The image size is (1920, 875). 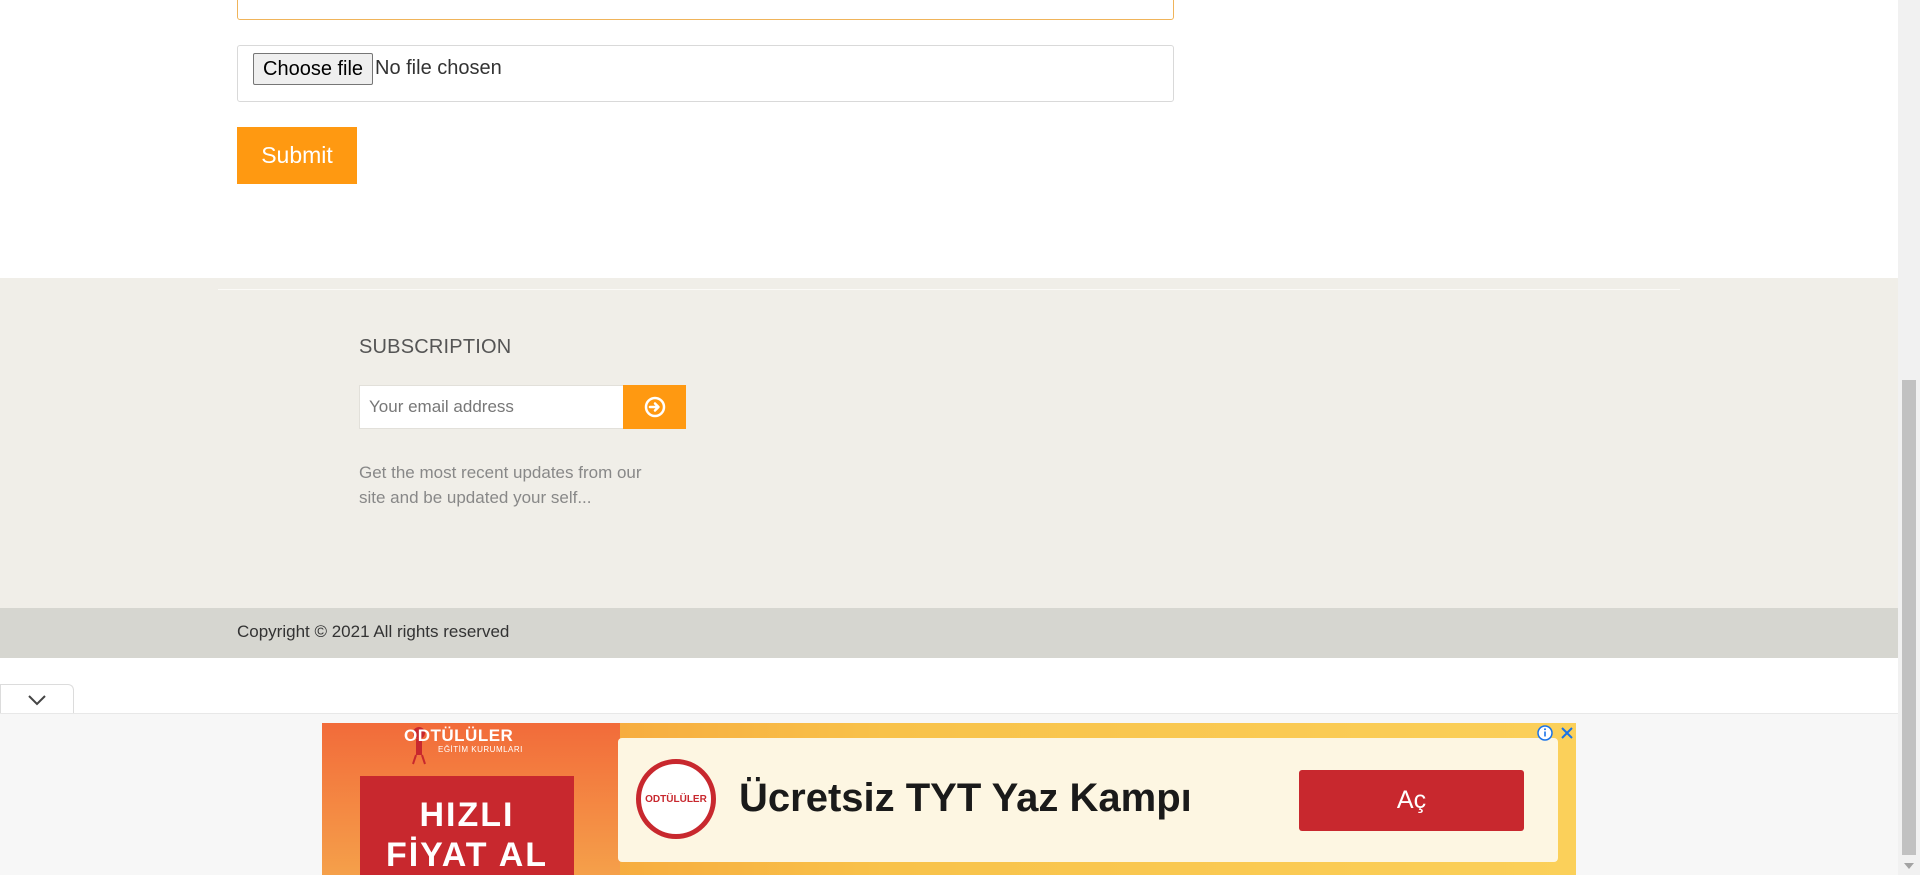 What do you see at coordinates (373, 631) in the screenshot?
I see `copyright-text: Copyright © 2021 All rights reserved` at bounding box center [373, 631].